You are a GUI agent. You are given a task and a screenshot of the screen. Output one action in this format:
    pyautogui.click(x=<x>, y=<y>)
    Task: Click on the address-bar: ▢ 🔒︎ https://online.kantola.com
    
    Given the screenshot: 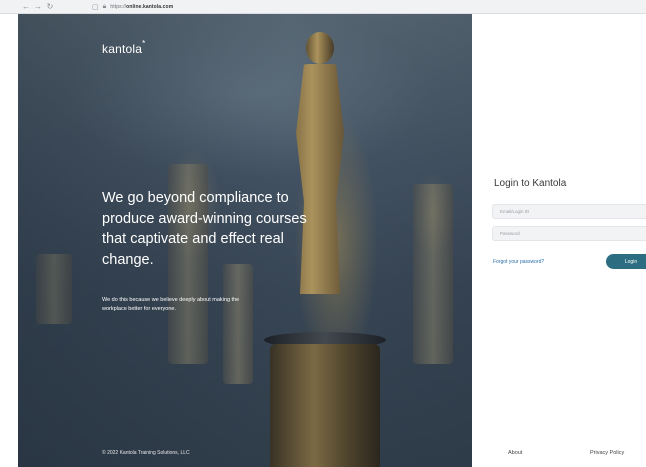 What is the action you would take?
    pyautogui.click(x=132, y=7)
    